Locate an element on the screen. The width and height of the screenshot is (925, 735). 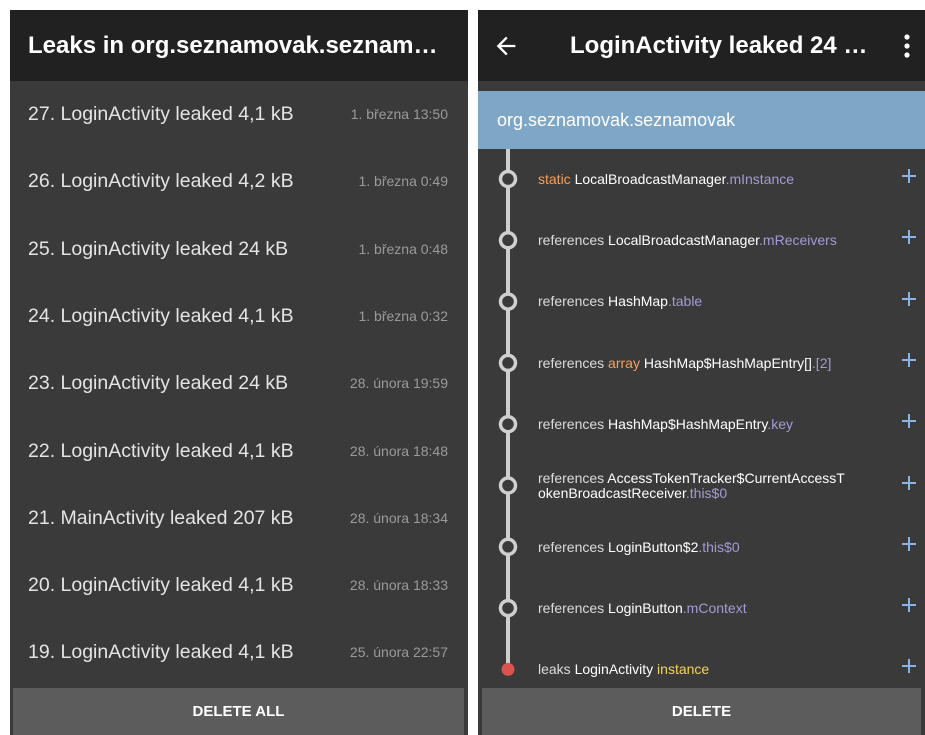
trace-token: .key is located at coordinates (780, 423).